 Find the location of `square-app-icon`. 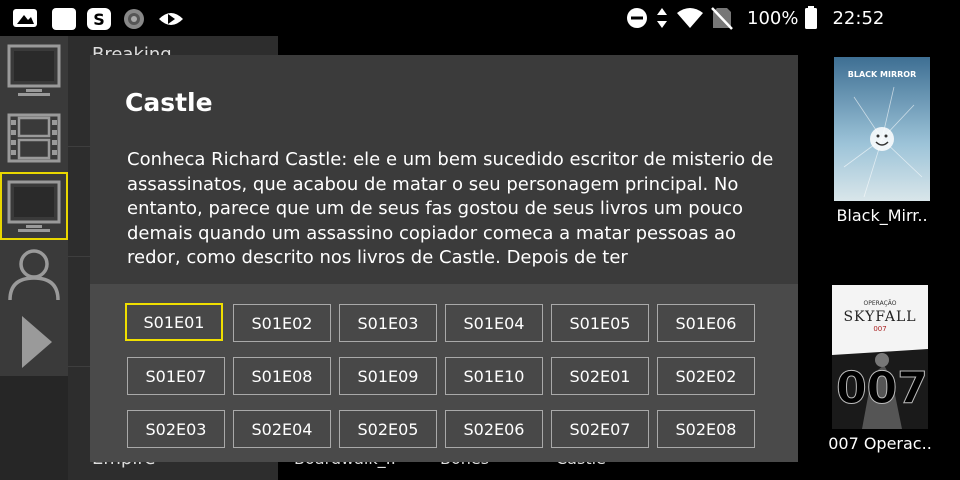

square-app-icon is located at coordinates (64, 19).